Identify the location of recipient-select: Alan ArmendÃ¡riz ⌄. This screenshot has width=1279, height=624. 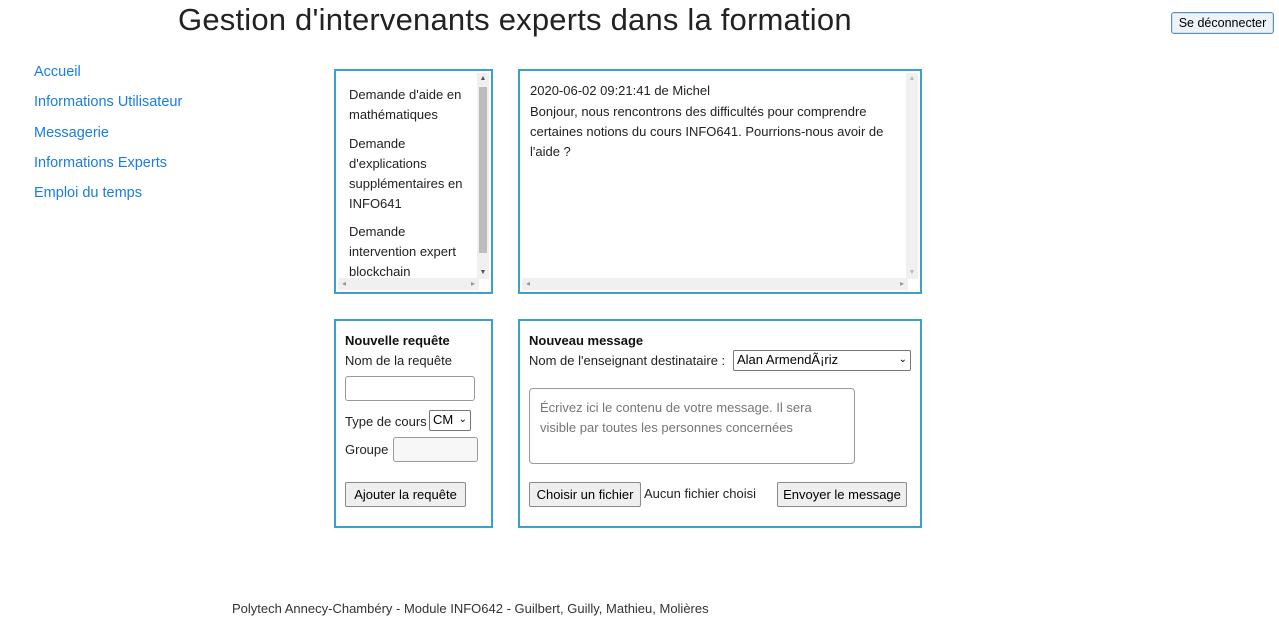
(822, 360).